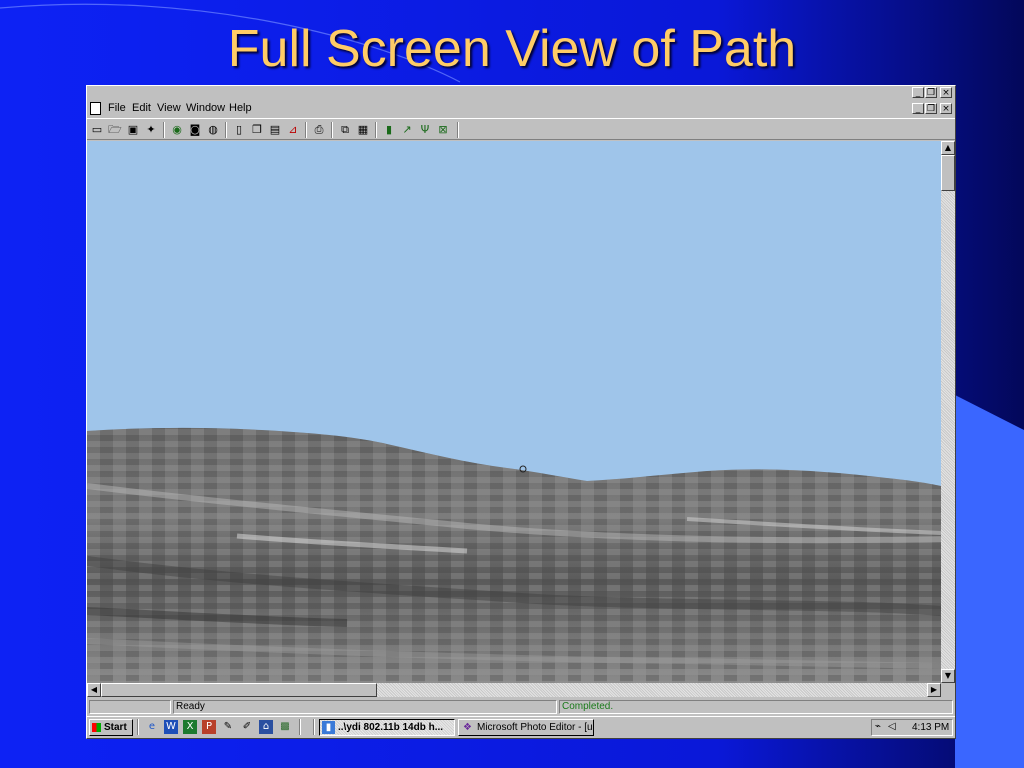 The width and height of the screenshot is (1024, 768). I want to click on record-icon: ◙, so click(195, 129).